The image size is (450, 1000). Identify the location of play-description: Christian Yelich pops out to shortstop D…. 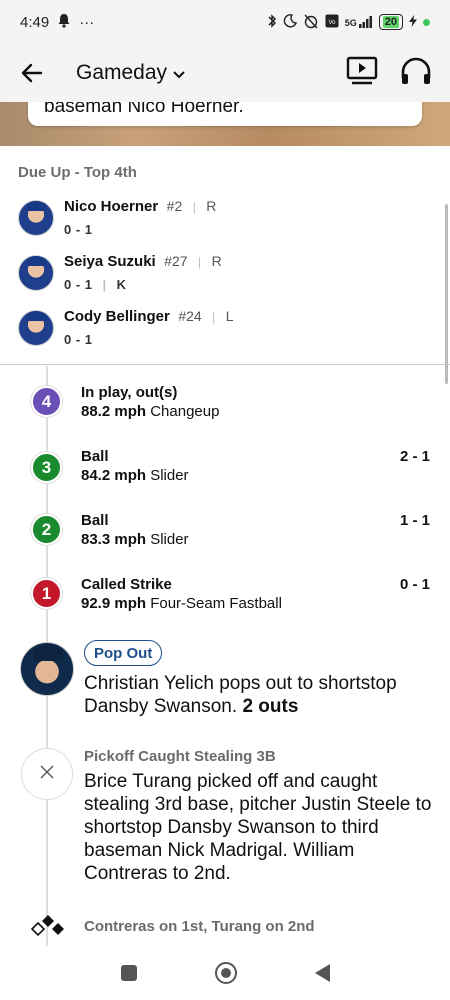
(259, 695).